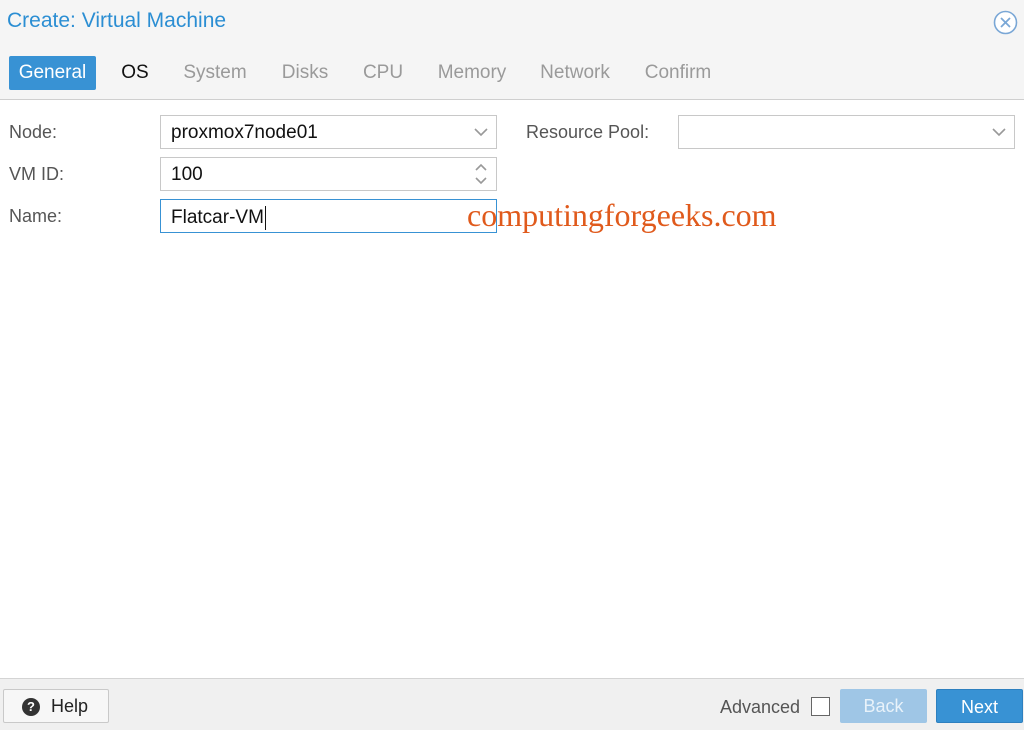  I want to click on resource-pool-label: Resource Pool:, so click(587, 132).